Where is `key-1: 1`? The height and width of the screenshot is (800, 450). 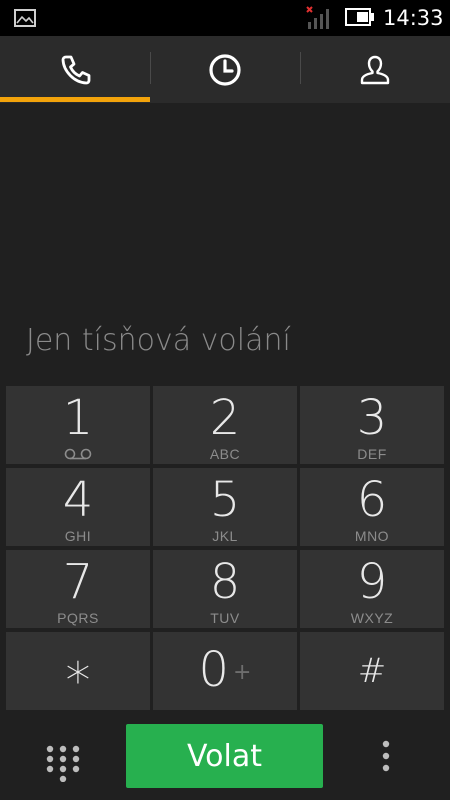 key-1: 1 is located at coordinates (78, 425).